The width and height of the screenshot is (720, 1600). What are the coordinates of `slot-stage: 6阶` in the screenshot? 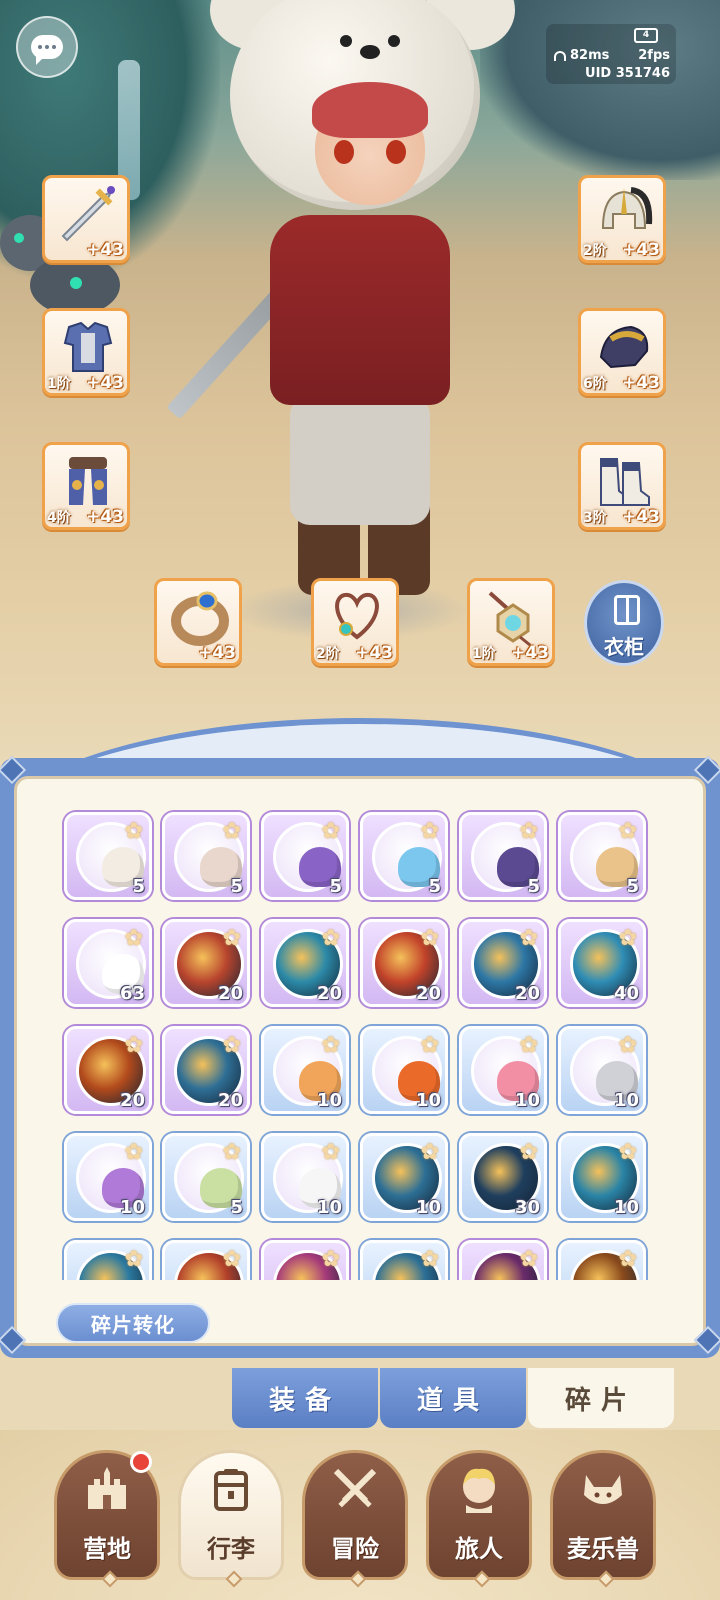 It's located at (595, 384).